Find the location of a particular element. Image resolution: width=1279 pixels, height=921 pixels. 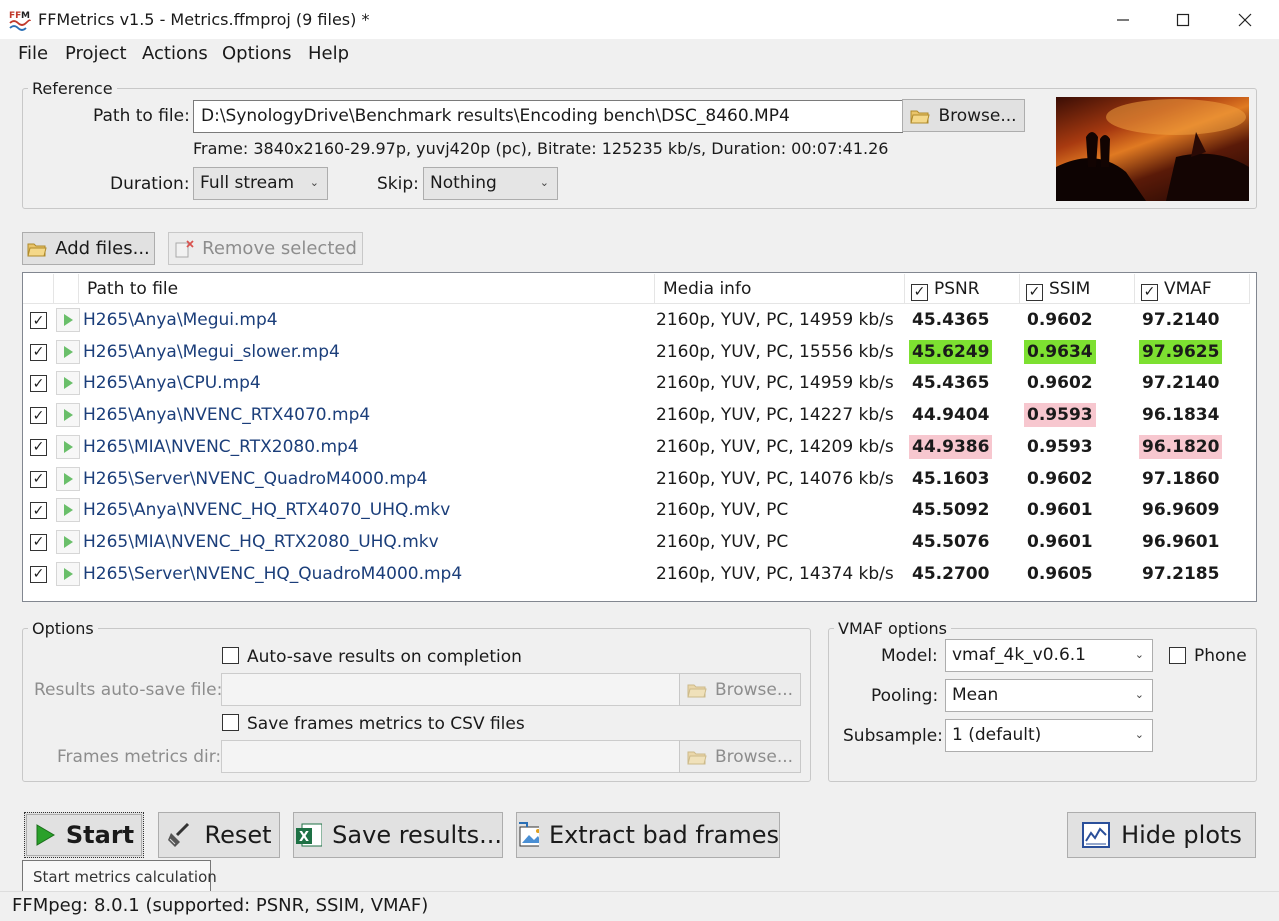

psnr-checkbox: ✓ is located at coordinates (919, 292).